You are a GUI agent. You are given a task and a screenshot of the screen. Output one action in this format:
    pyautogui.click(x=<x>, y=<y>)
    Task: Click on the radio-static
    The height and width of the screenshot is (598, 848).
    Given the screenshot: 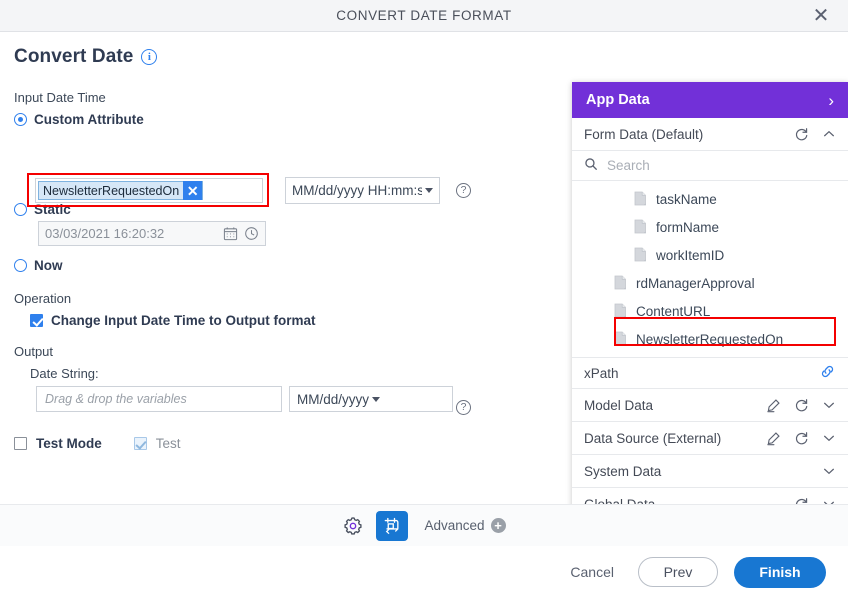 What is the action you would take?
    pyautogui.click(x=20, y=209)
    